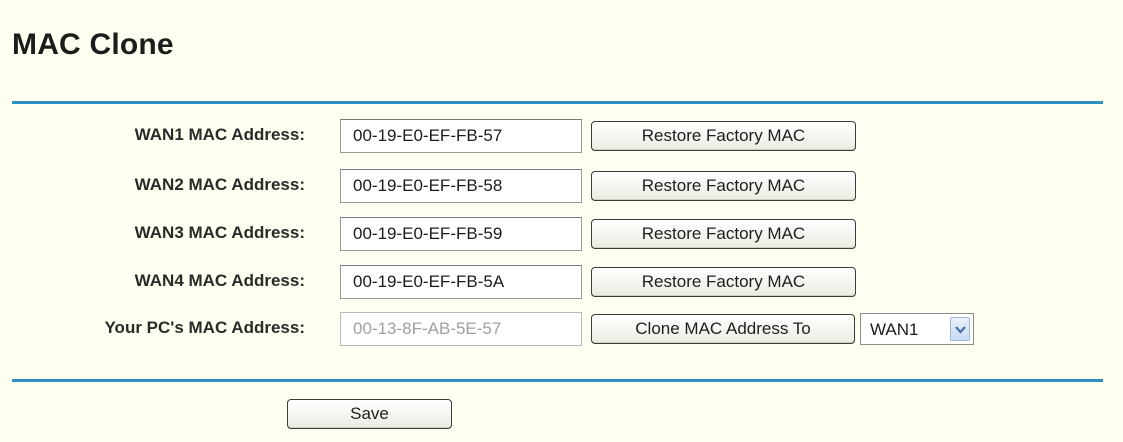 This screenshot has height=442, width=1123. What do you see at coordinates (369, 414) in the screenshot?
I see `save-button: Save` at bounding box center [369, 414].